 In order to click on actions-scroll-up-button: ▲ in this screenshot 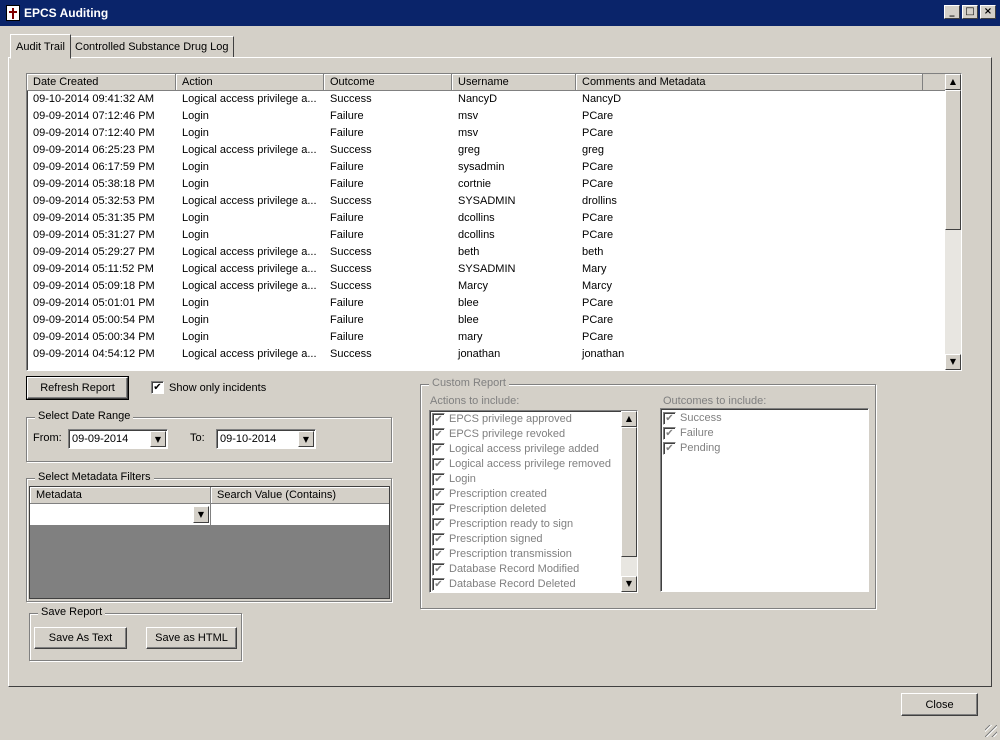, I will do `click(629, 419)`.